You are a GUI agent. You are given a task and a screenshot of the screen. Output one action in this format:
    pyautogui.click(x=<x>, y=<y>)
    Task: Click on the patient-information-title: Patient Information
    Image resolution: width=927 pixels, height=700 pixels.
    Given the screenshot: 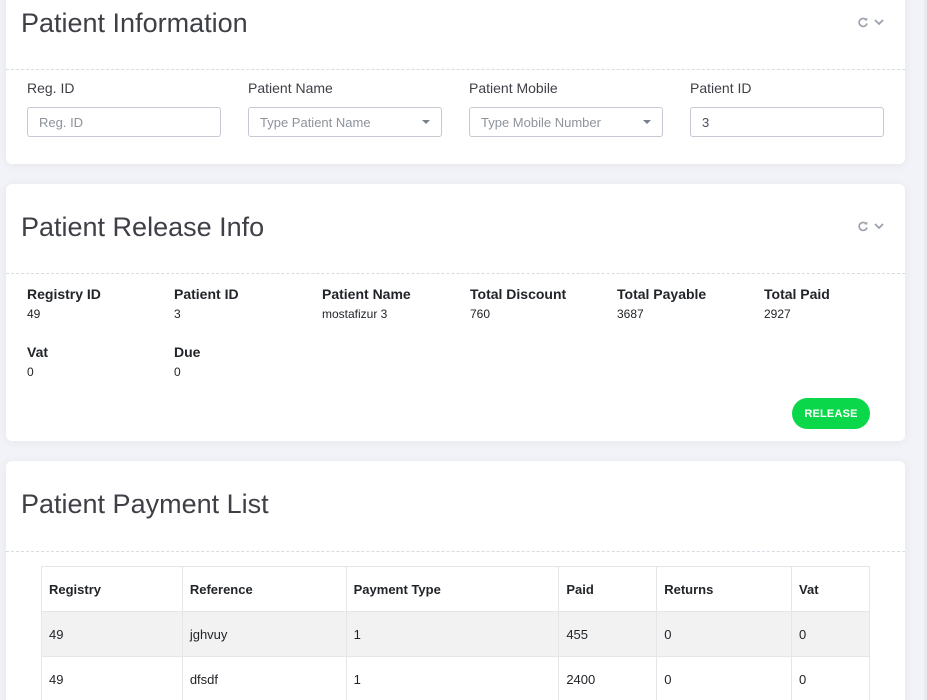 What is the action you would take?
    pyautogui.click(x=134, y=23)
    